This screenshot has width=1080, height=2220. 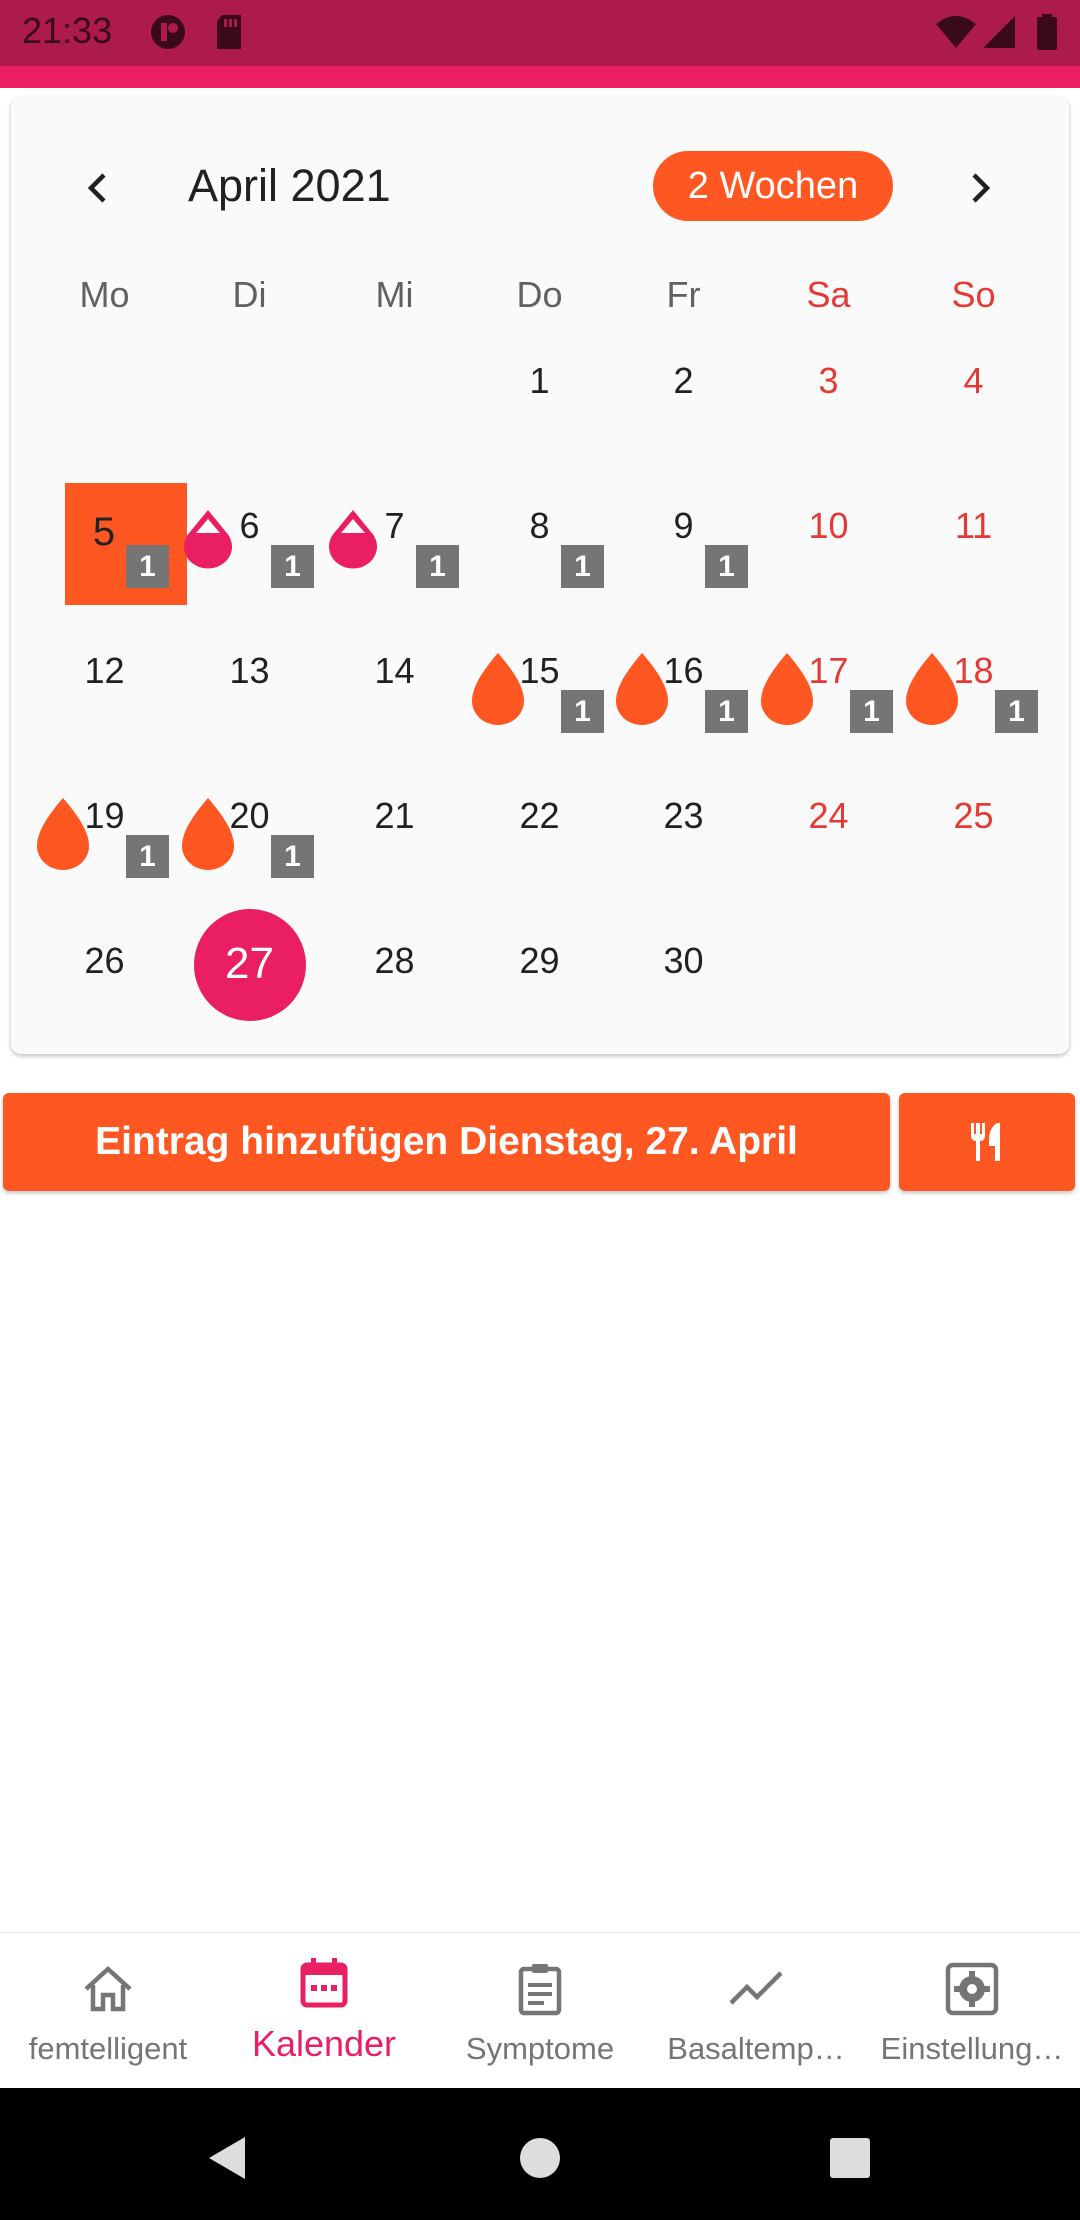 I want to click on day-number: 23, so click(x=683, y=815).